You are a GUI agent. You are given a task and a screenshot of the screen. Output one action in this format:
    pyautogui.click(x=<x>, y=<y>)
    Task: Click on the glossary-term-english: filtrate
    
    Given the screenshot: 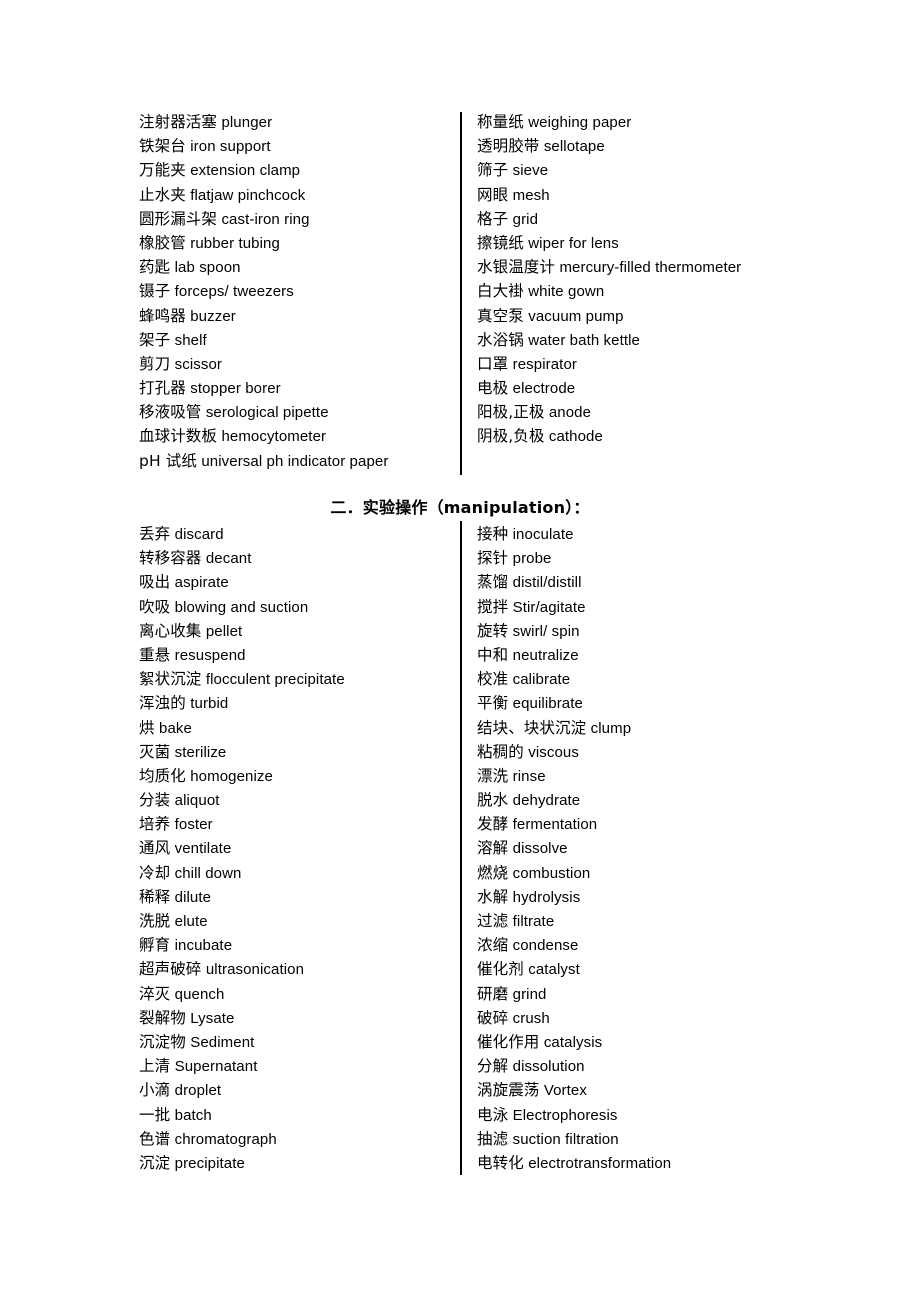 What is the action you would take?
    pyautogui.click(x=533, y=921)
    